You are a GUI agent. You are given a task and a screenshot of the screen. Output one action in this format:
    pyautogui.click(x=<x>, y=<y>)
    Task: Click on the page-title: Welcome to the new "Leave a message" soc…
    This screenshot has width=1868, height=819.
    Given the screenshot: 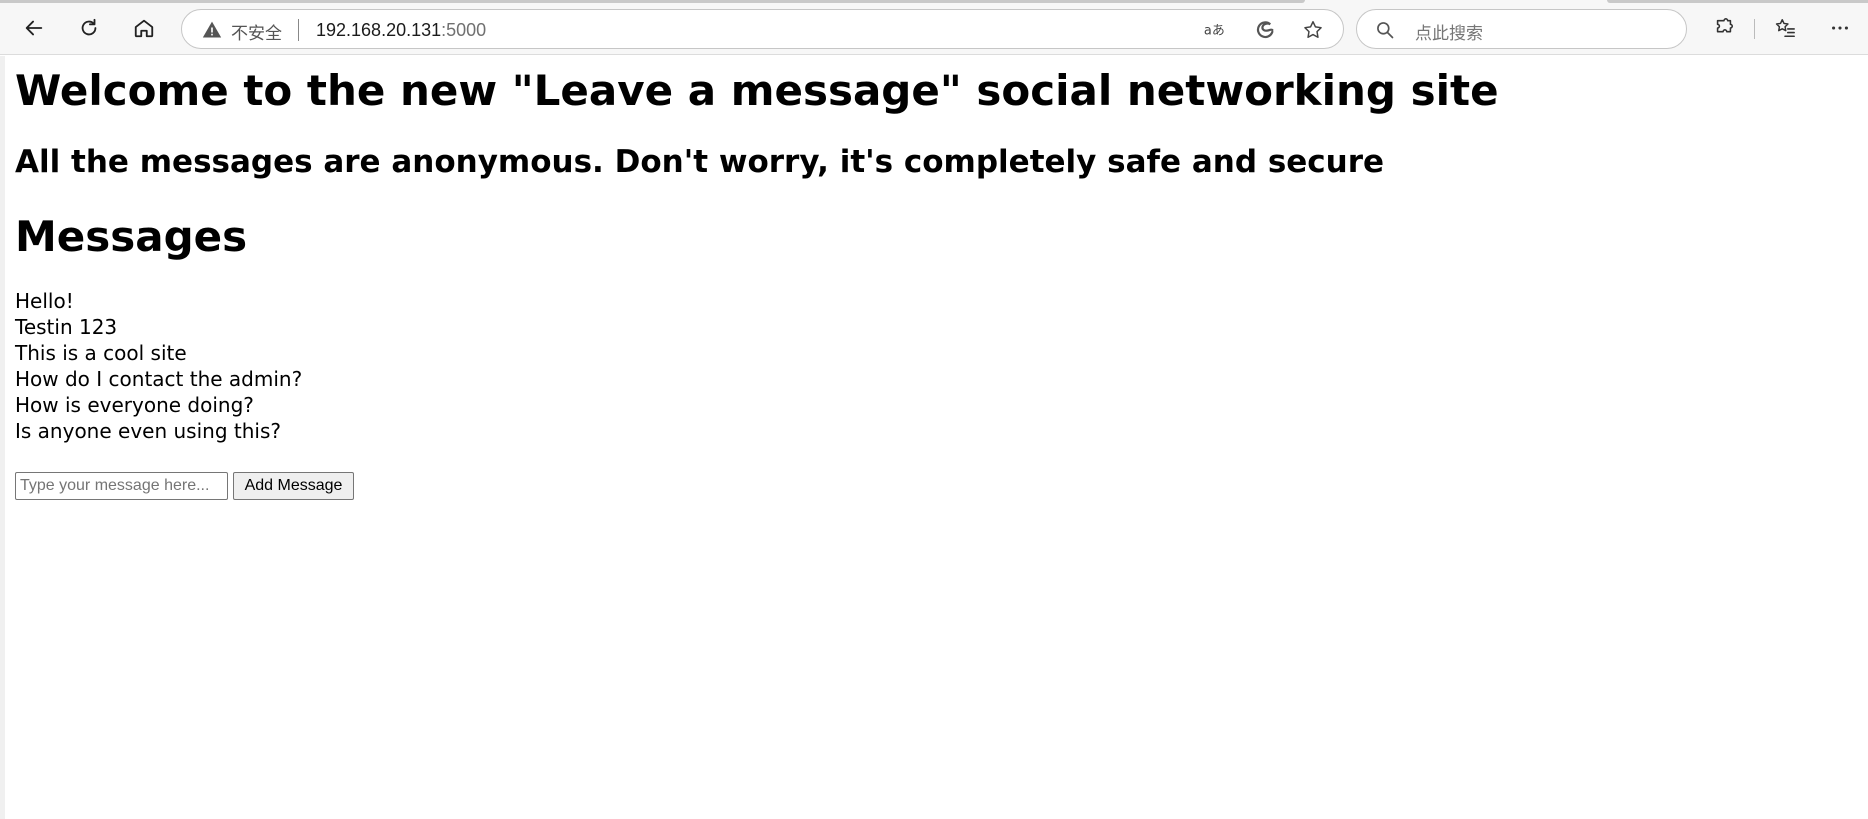 What is the action you would take?
    pyautogui.click(x=757, y=90)
    